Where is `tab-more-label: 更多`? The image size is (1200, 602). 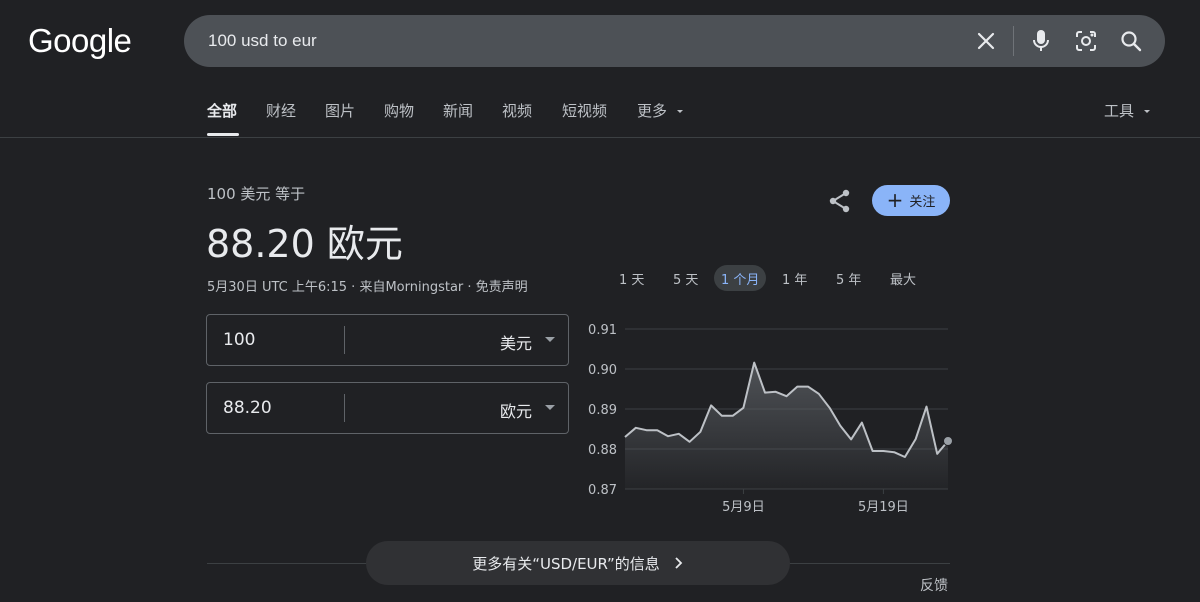
tab-more-label: 更多 is located at coordinates (652, 111).